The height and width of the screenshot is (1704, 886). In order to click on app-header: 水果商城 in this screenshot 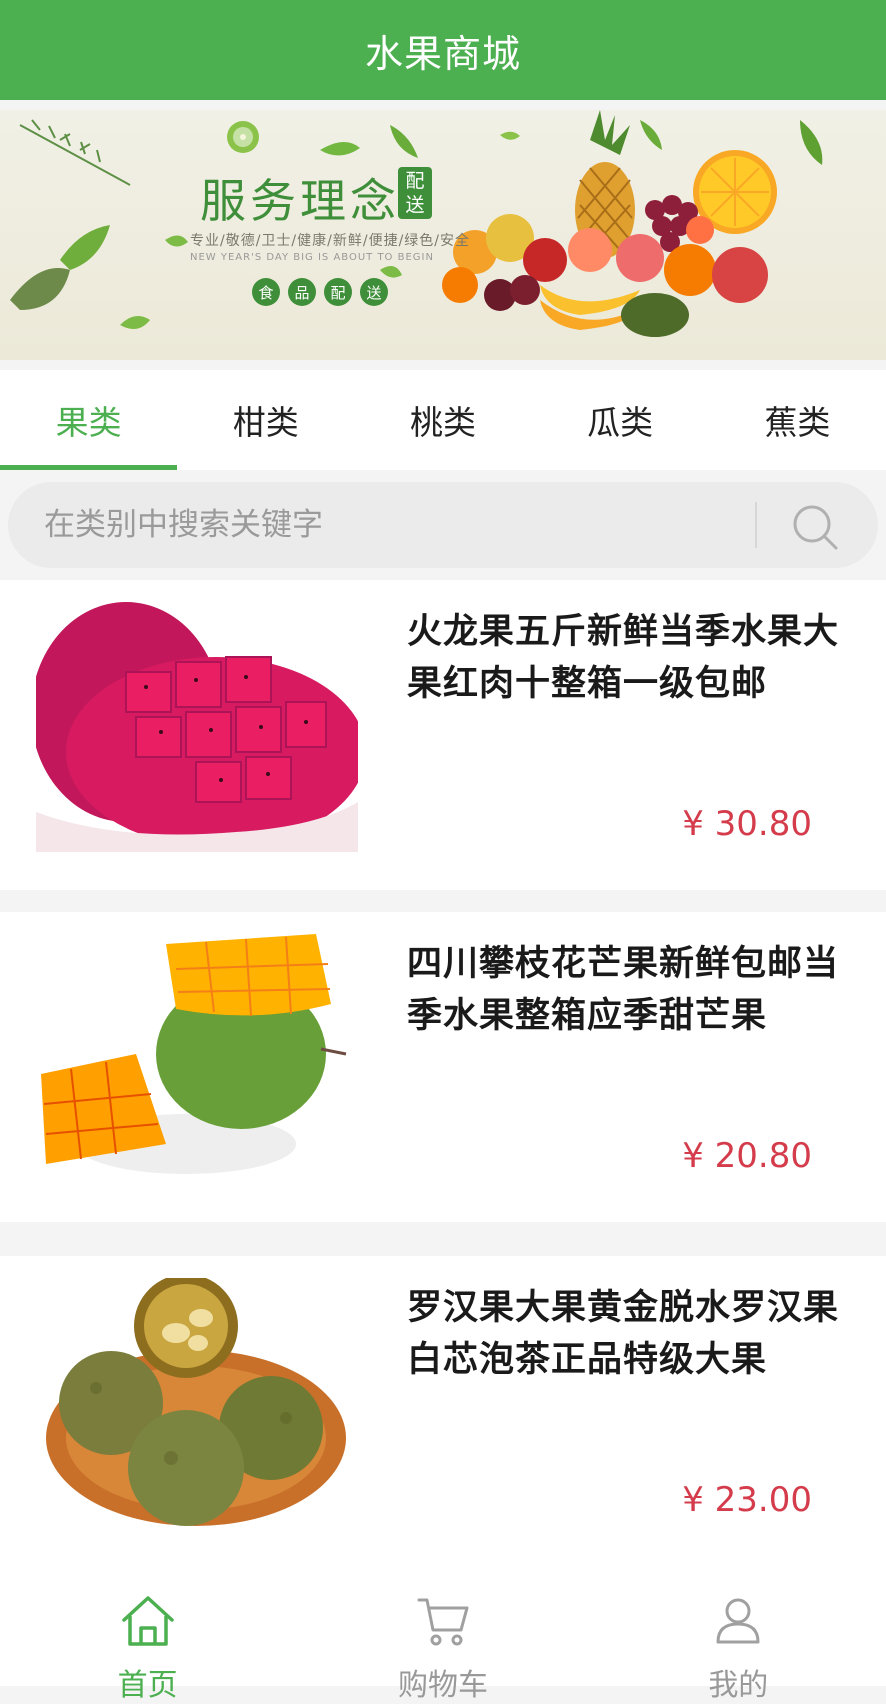, I will do `click(443, 50)`.